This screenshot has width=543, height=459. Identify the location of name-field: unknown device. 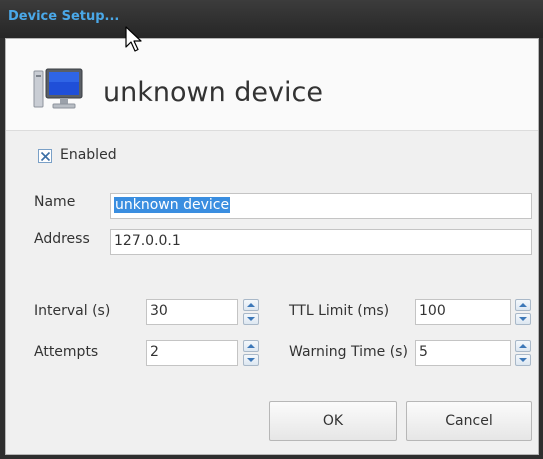
(321, 206).